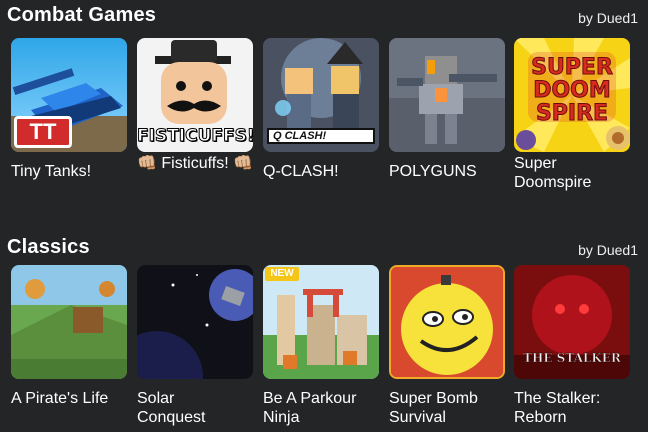  I want to click on doomspire-logo: SUPER DOOM SPIRE, so click(572, 90).